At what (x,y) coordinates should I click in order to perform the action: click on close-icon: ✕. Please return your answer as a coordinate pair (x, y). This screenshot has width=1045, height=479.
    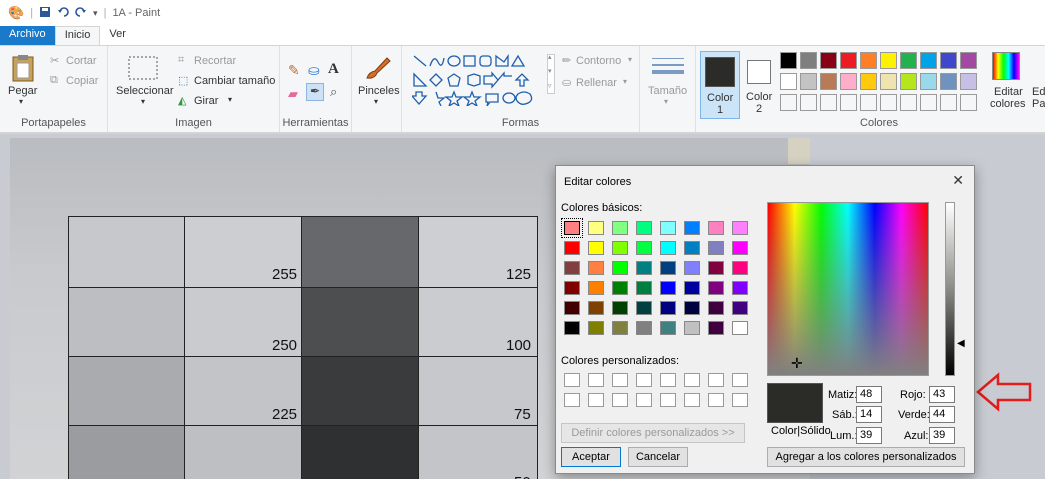
    Looking at the image, I should click on (958, 180).